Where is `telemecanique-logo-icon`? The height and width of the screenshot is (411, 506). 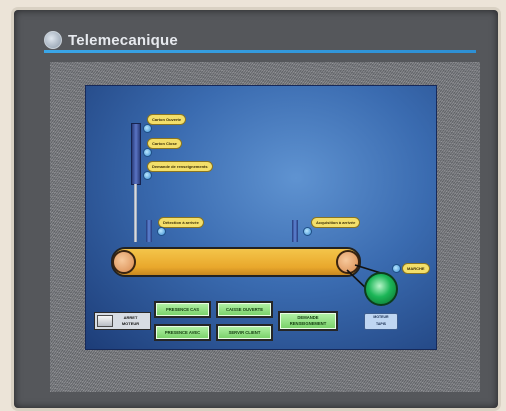 telemecanique-logo-icon is located at coordinates (53, 40).